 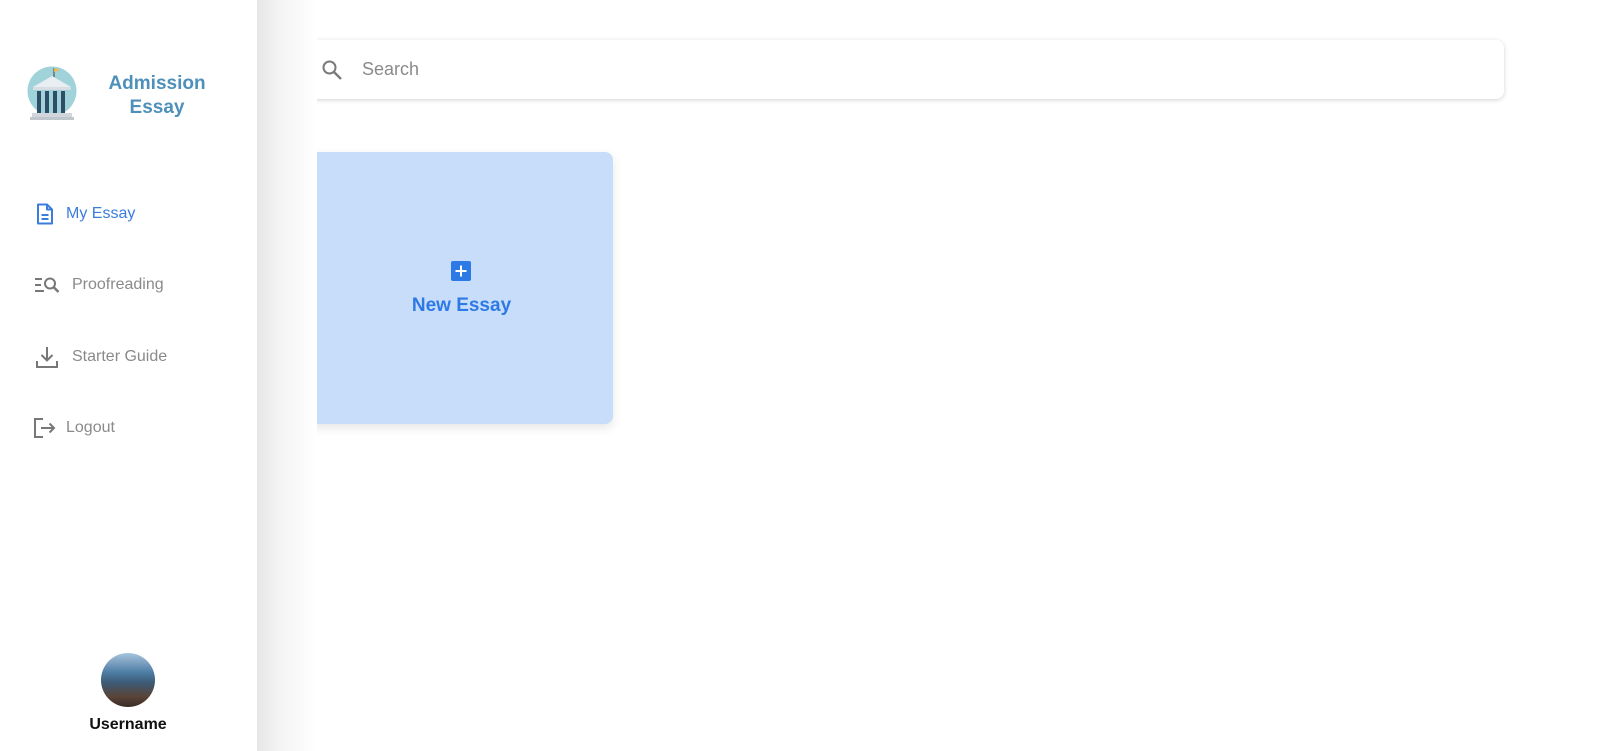 I want to click on new-essay-label: New Essay, so click(x=461, y=305).